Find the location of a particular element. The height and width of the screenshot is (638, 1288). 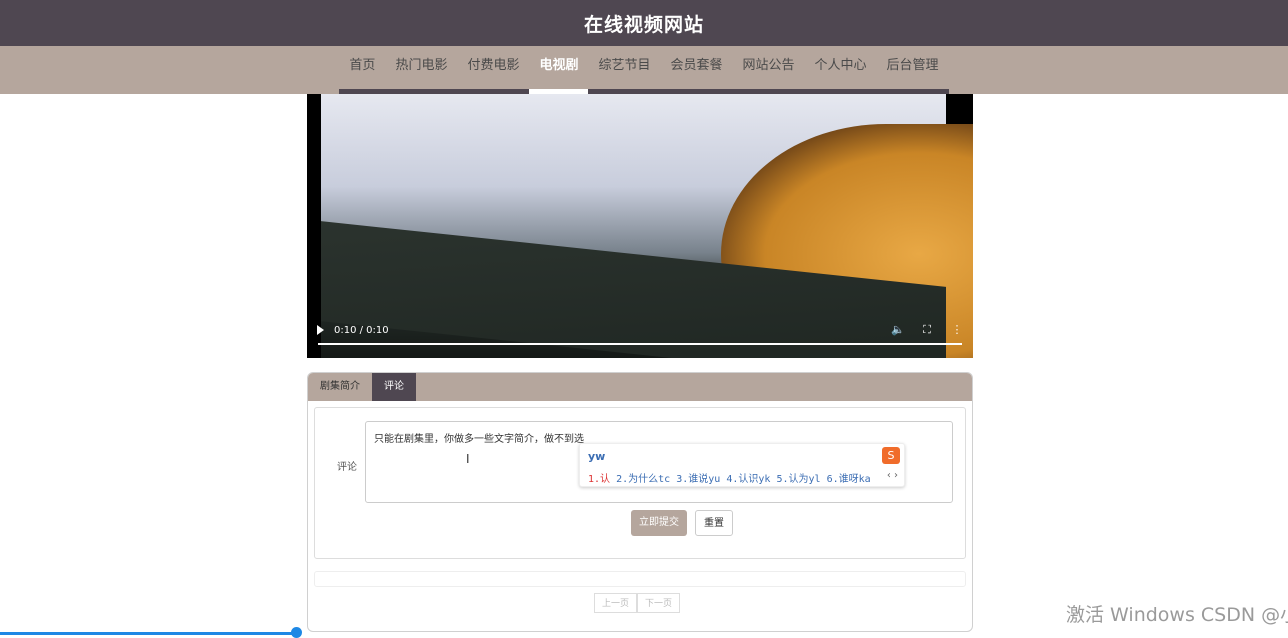

prev-page-button: 上一页 is located at coordinates (616, 603).